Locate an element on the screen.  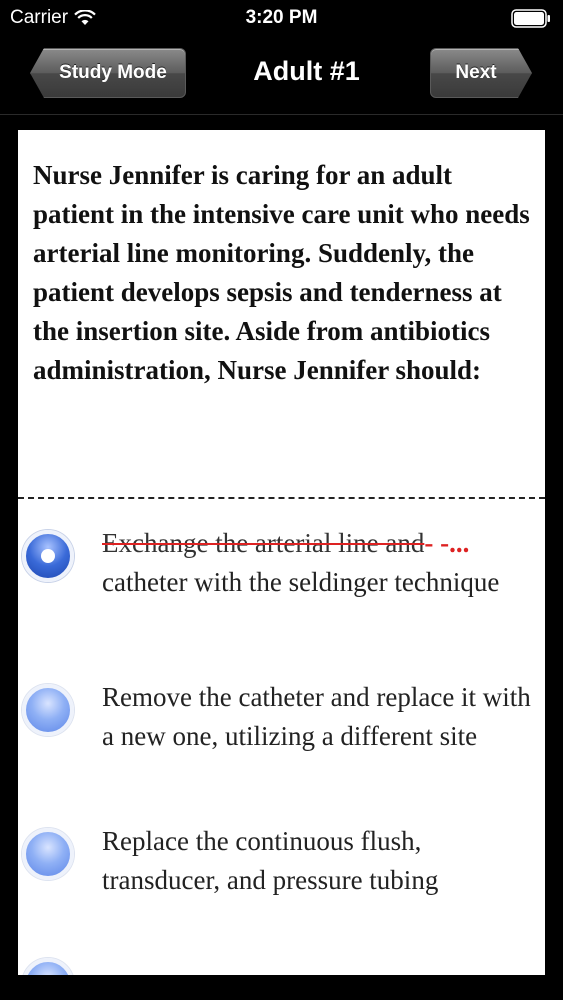
study-mode-label: Study Mode is located at coordinates (113, 72).